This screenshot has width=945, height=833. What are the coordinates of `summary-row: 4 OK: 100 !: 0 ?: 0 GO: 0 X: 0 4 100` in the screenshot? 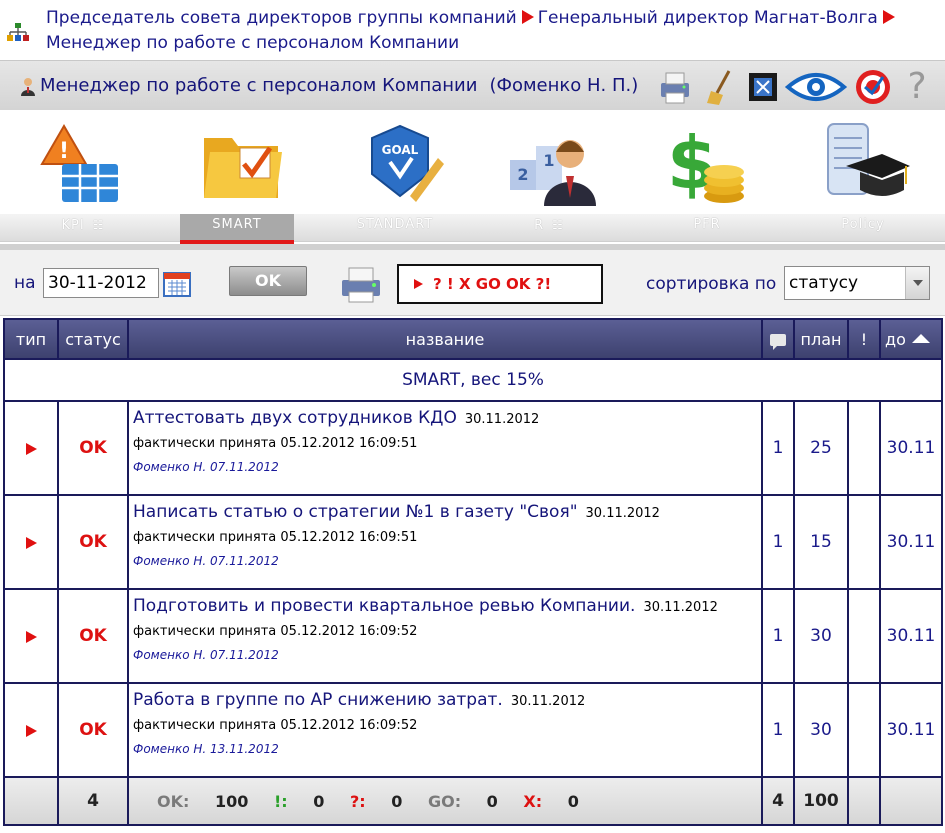 It's located at (473, 801).